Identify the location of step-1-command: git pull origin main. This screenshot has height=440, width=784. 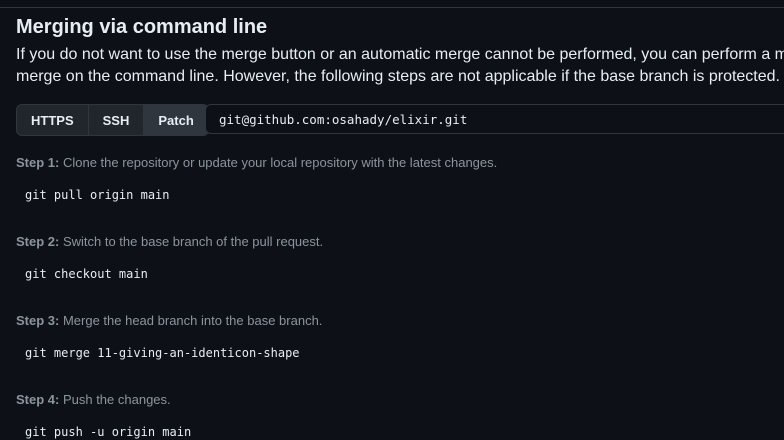
(97, 195).